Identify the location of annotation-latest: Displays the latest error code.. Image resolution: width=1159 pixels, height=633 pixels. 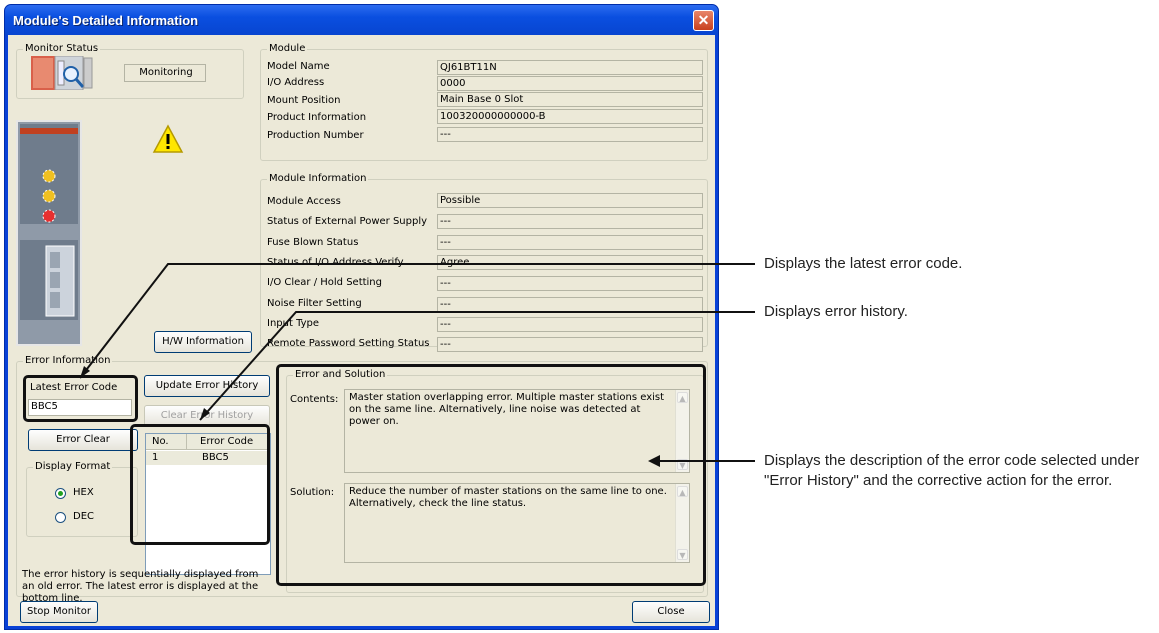
(863, 263).